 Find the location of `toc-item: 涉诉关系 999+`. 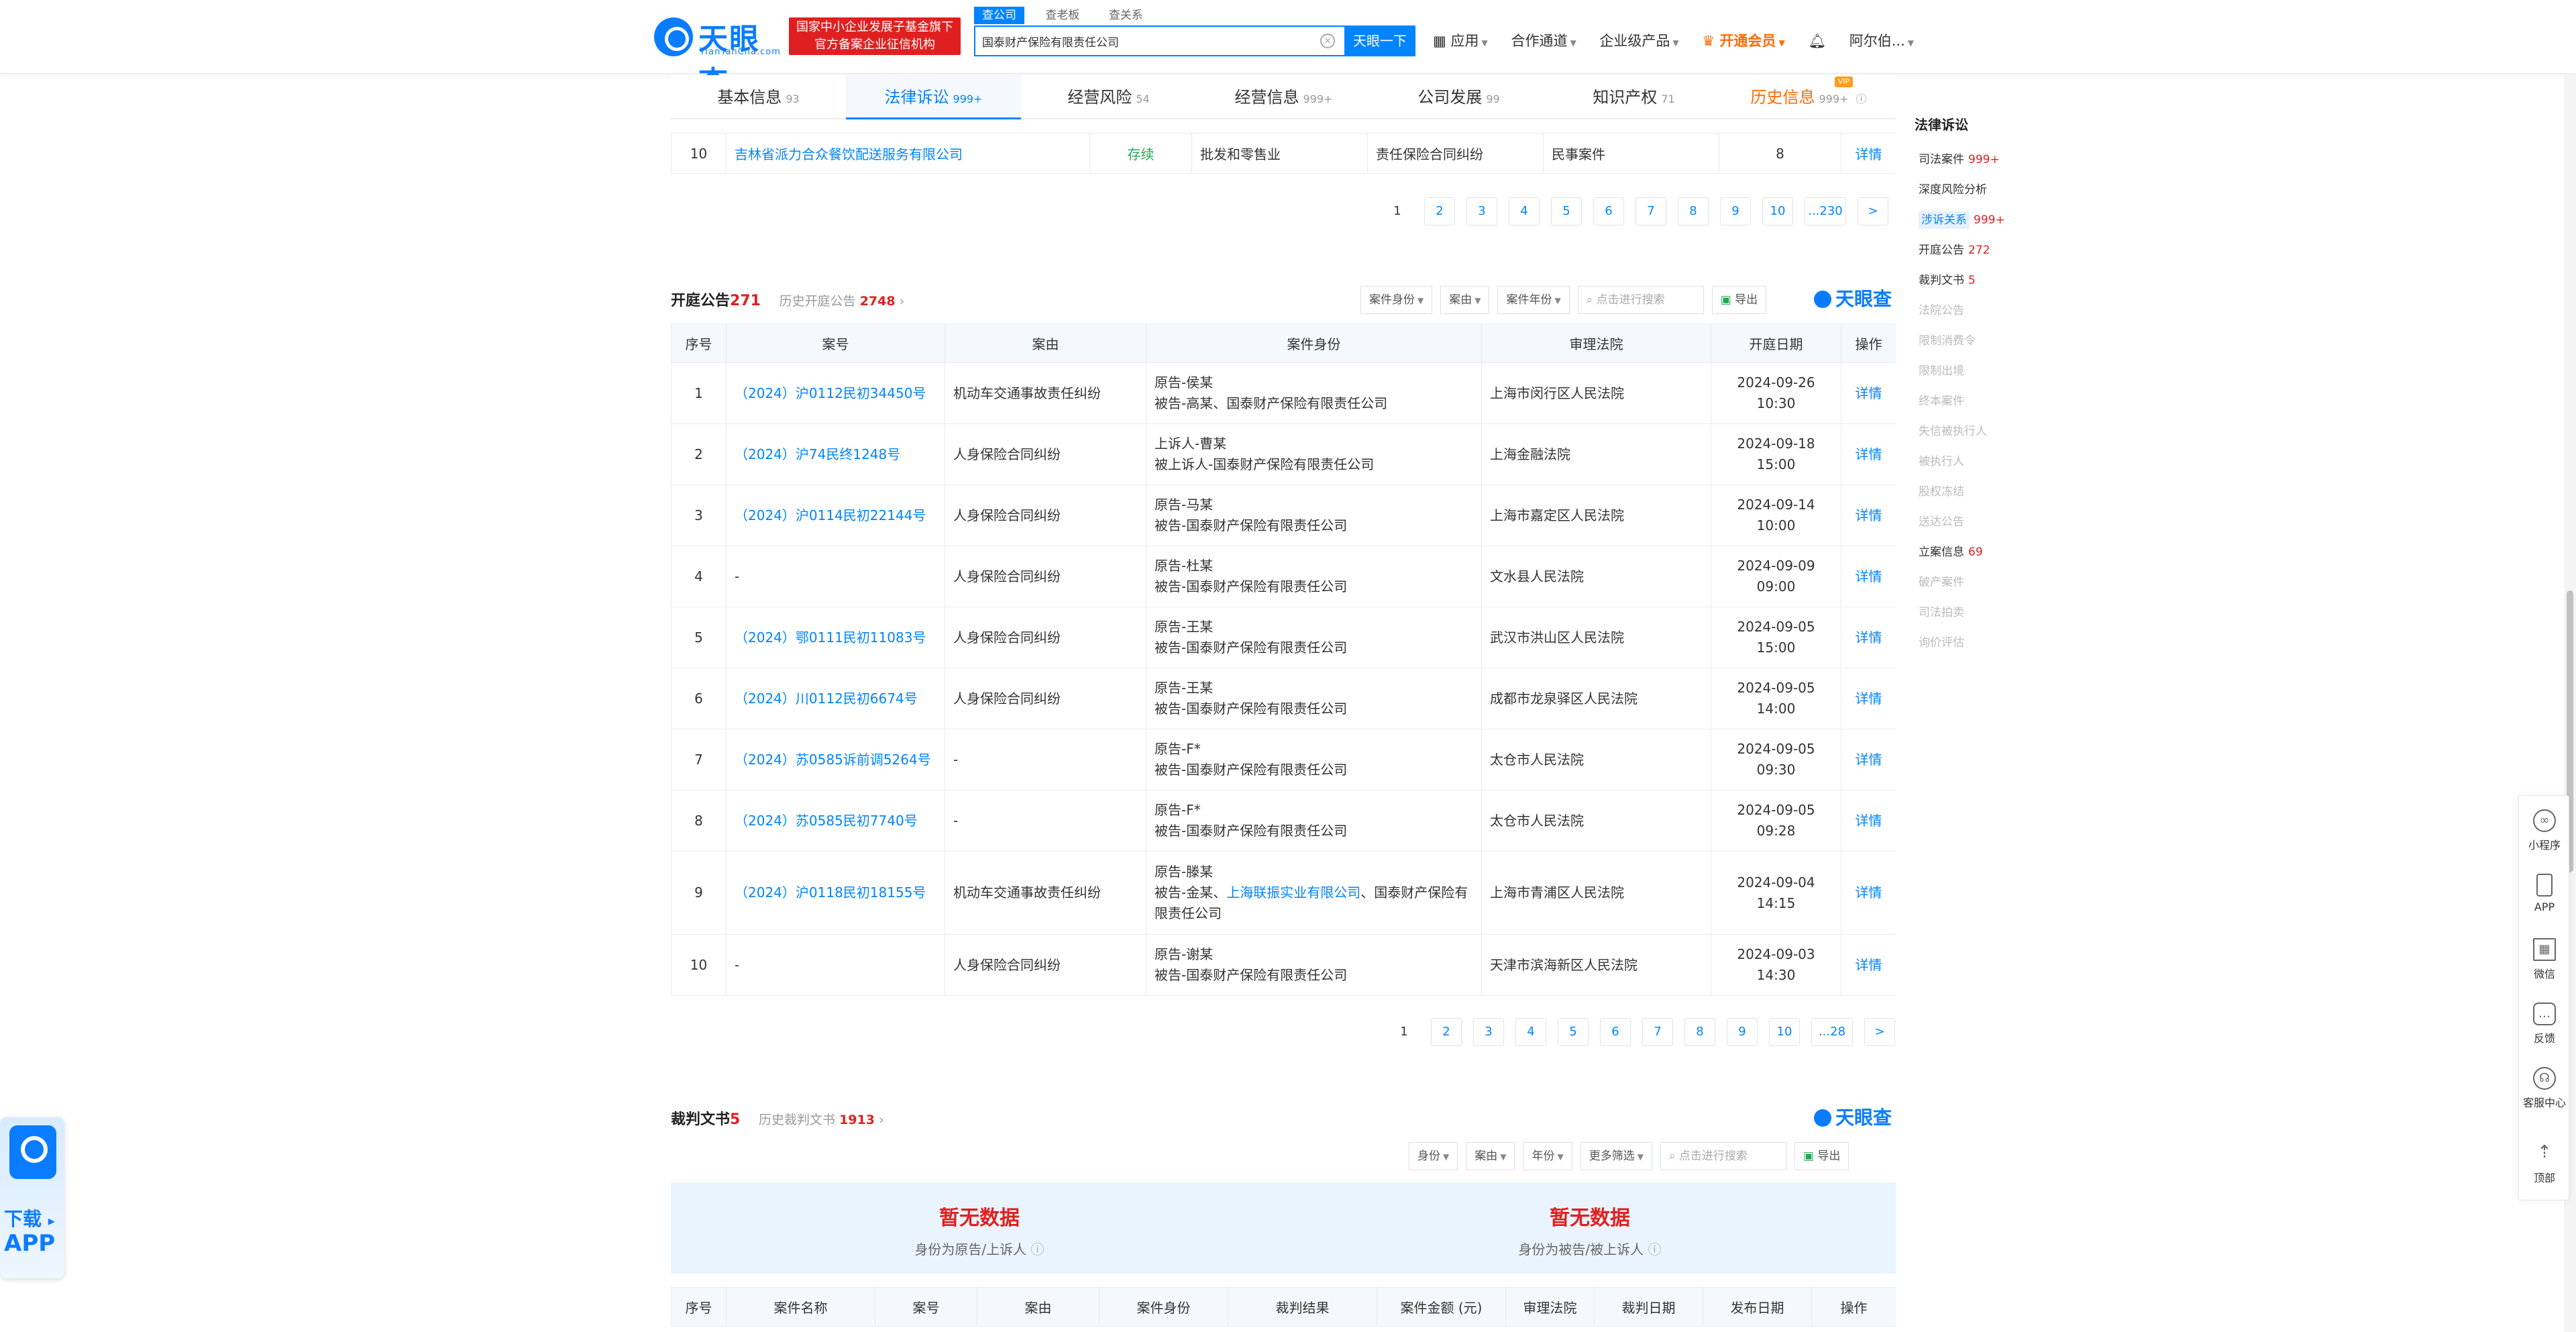

toc-item: 涉诉关系 999+ is located at coordinates (1965, 224).